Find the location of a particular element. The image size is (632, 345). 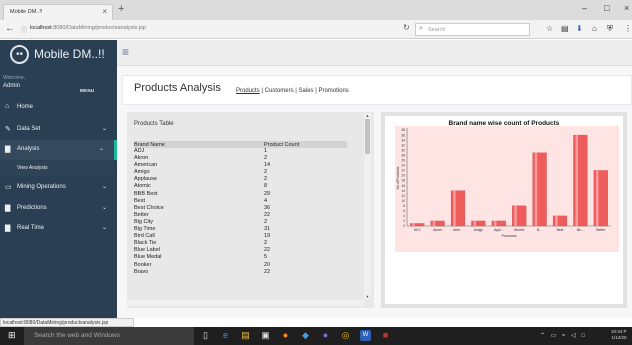

browser-tab: Mobile DM..!! × is located at coordinates (58, 12).